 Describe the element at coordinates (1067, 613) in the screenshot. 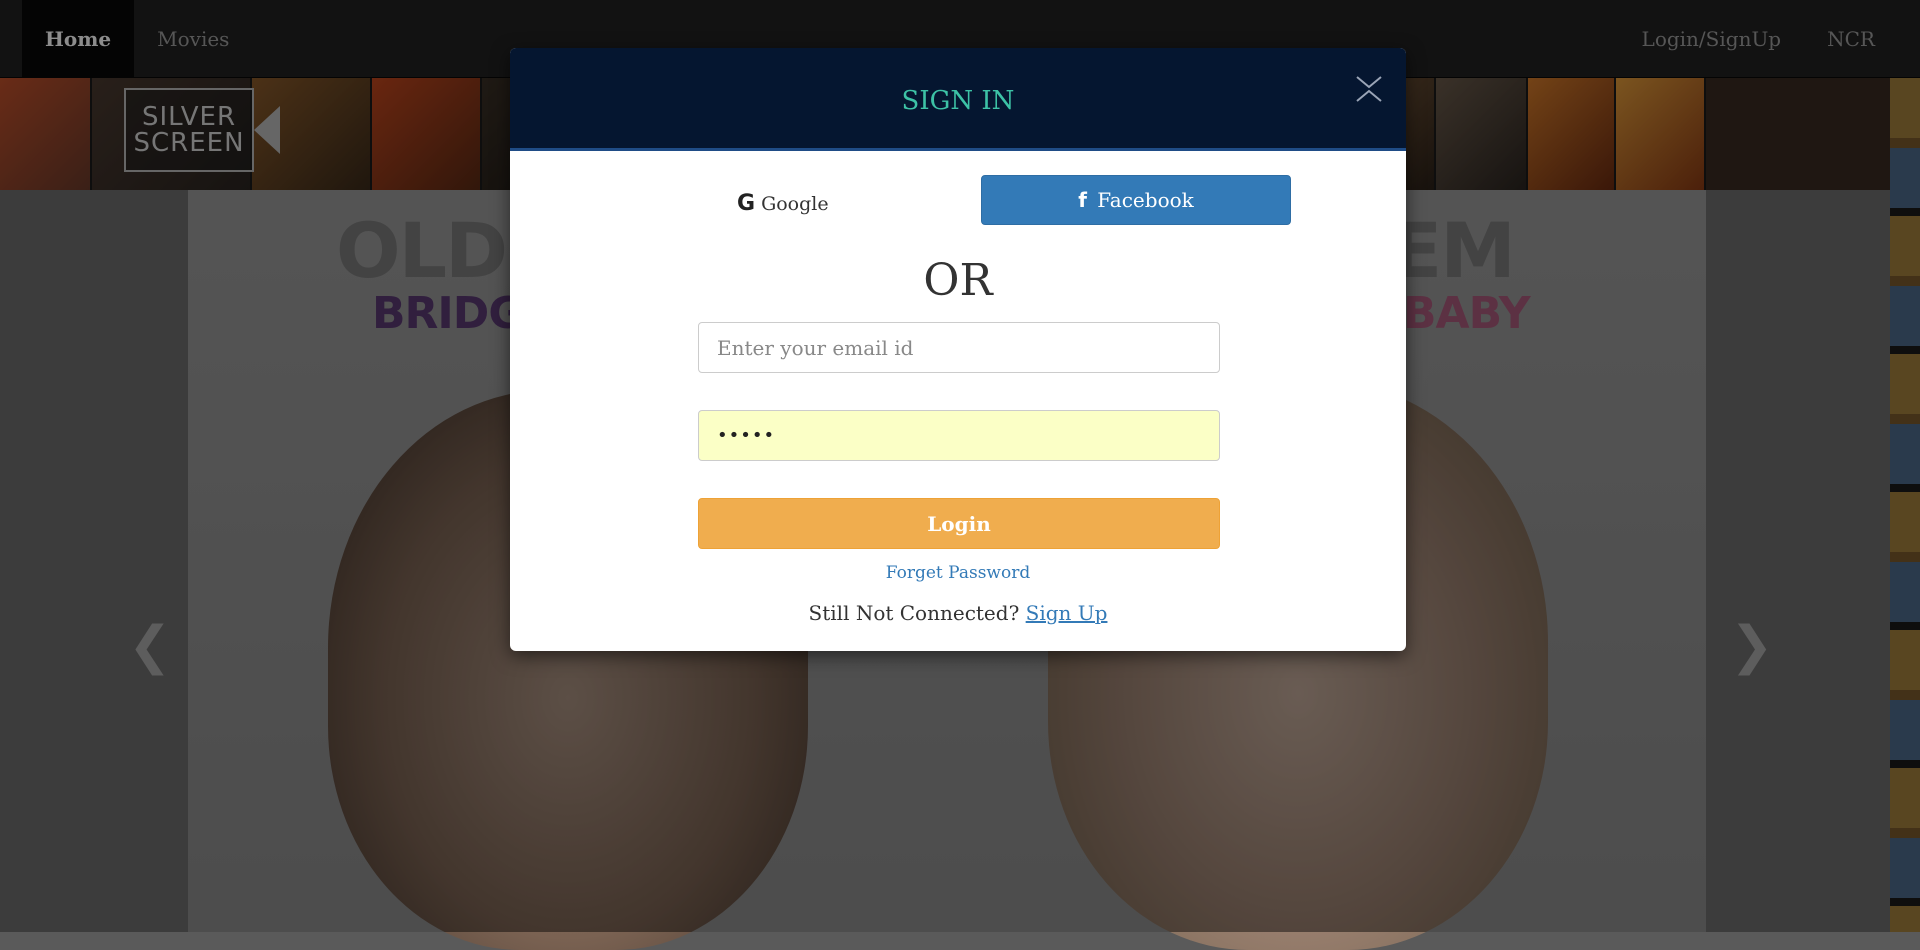

I see `sign-up-link: Sign Up` at that location.